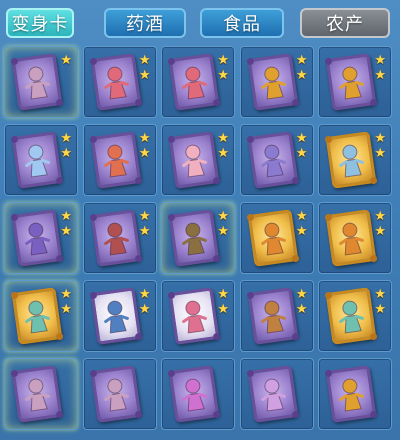  Describe the element at coordinates (145, 23) in the screenshot. I see `tab-medicine-wine: 药酒` at that location.